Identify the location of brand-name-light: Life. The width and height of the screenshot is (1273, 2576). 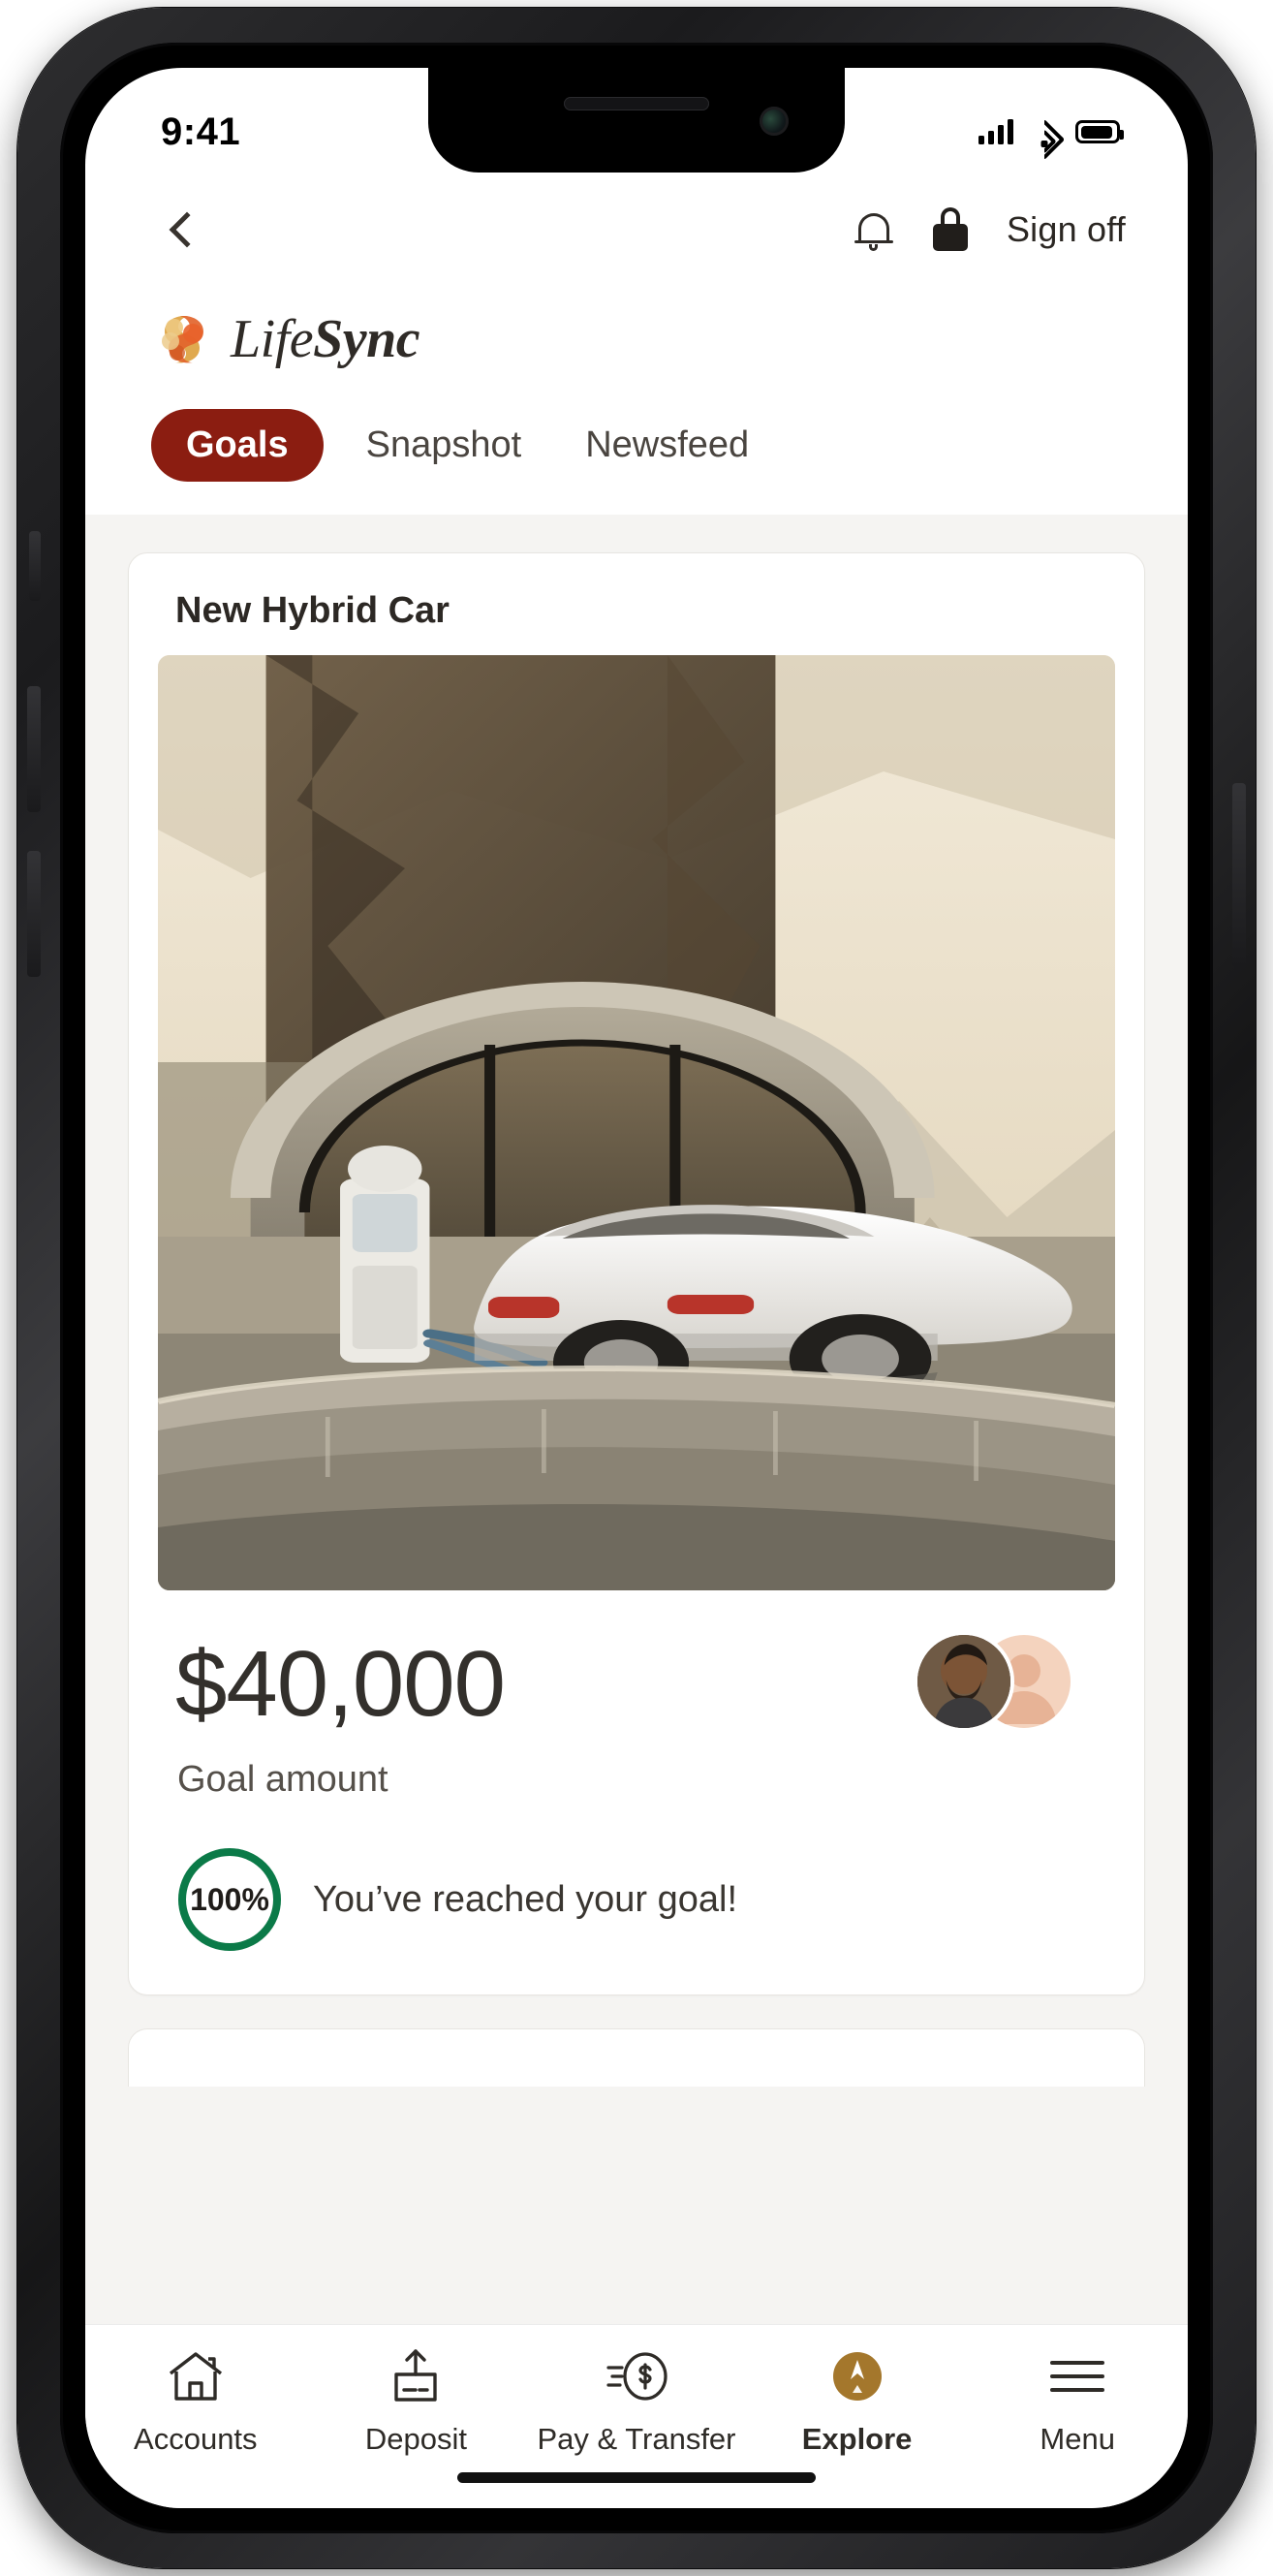
(272, 339).